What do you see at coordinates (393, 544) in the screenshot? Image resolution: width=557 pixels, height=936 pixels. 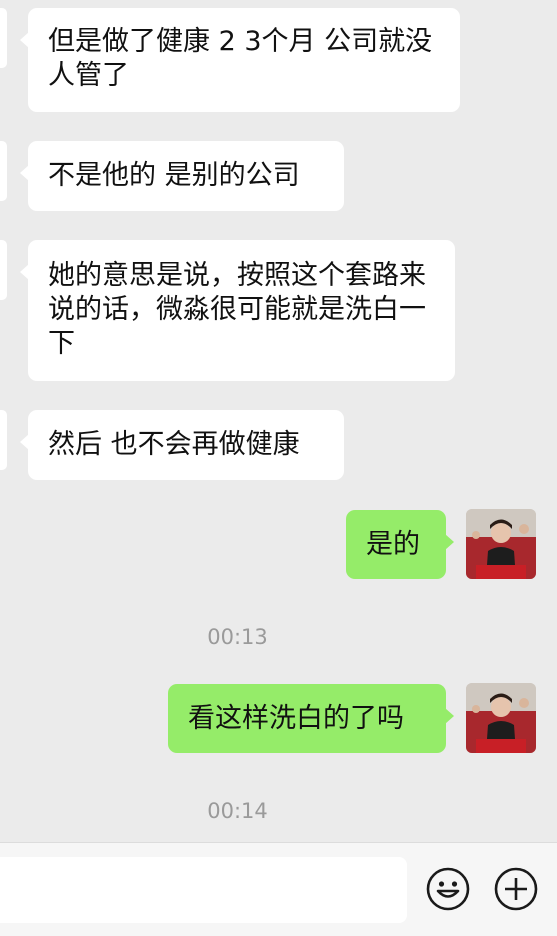 I see `message-text: 是的` at bounding box center [393, 544].